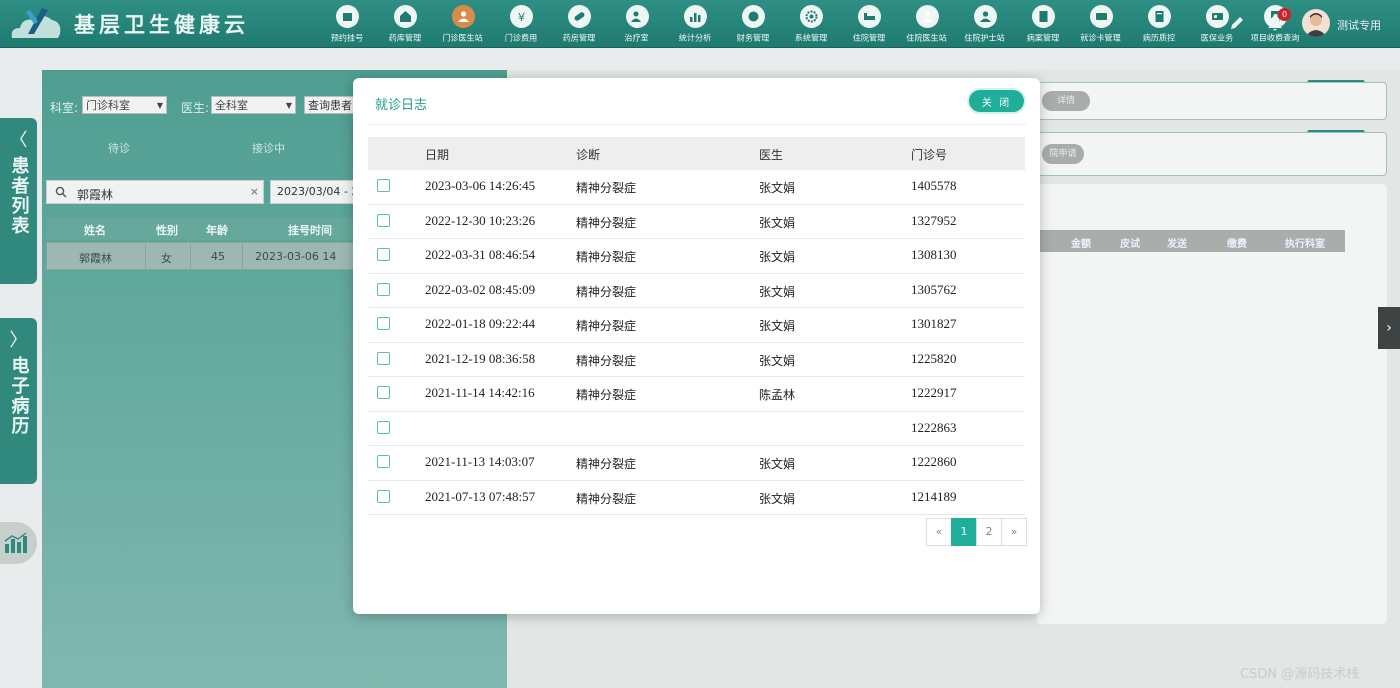 This screenshot has width=1400, height=688. I want to click on tab-in-progress: 接诊中, so click(268, 148).